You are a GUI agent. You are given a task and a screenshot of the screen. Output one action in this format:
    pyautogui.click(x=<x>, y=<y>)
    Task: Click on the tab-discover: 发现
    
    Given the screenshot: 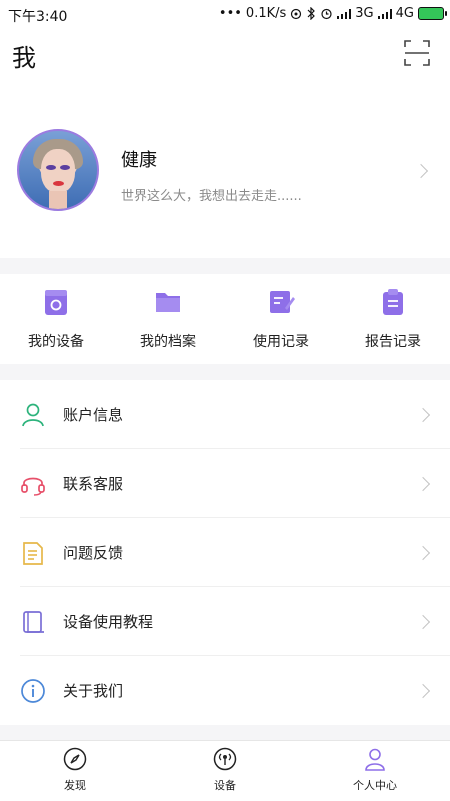 What is the action you would take?
    pyautogui.click(x=75, y=771)
    